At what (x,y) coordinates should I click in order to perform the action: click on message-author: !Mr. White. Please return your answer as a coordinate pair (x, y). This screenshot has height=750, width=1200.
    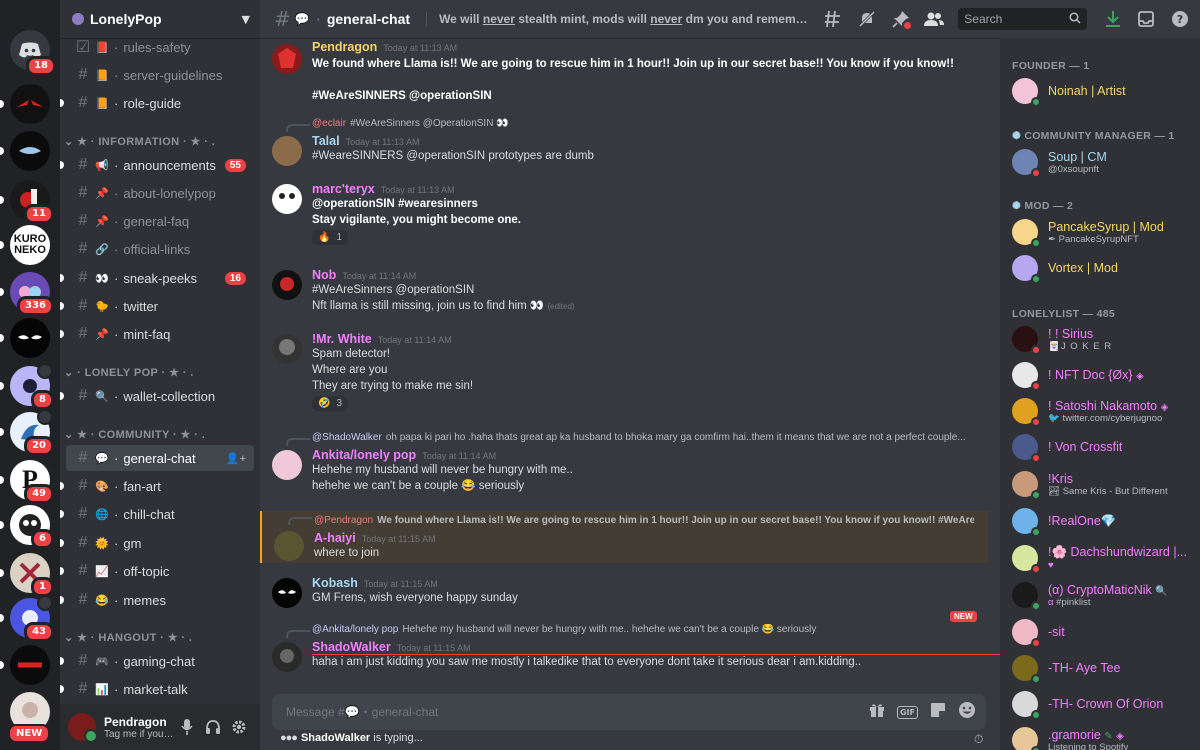
    Looking at the image, I should click on (342, 339).